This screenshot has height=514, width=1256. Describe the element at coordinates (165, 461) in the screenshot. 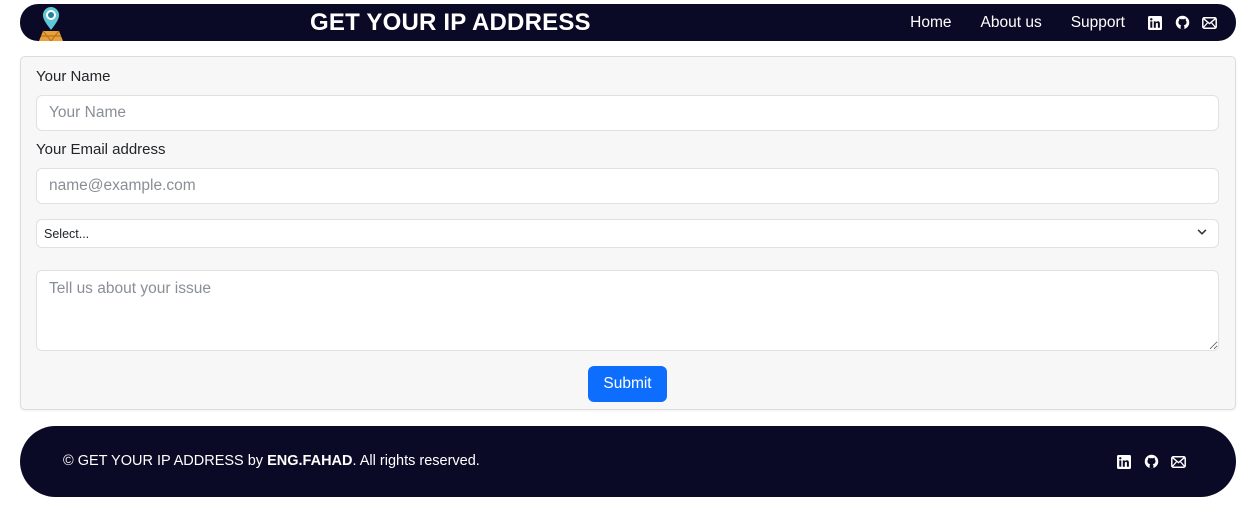

I see `footer-copyright-prefix: © GET YOUR IP ADDRESS by` at that location.